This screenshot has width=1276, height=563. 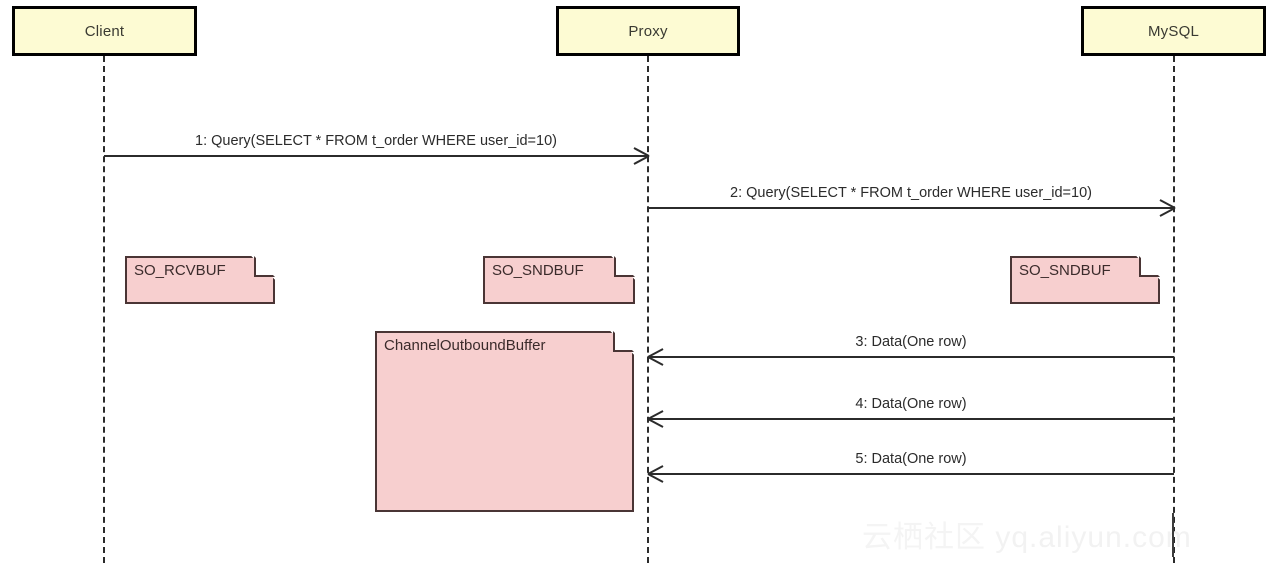 I want to click on message-4-label: 4: Data(One row), so click(x=911, y=404).